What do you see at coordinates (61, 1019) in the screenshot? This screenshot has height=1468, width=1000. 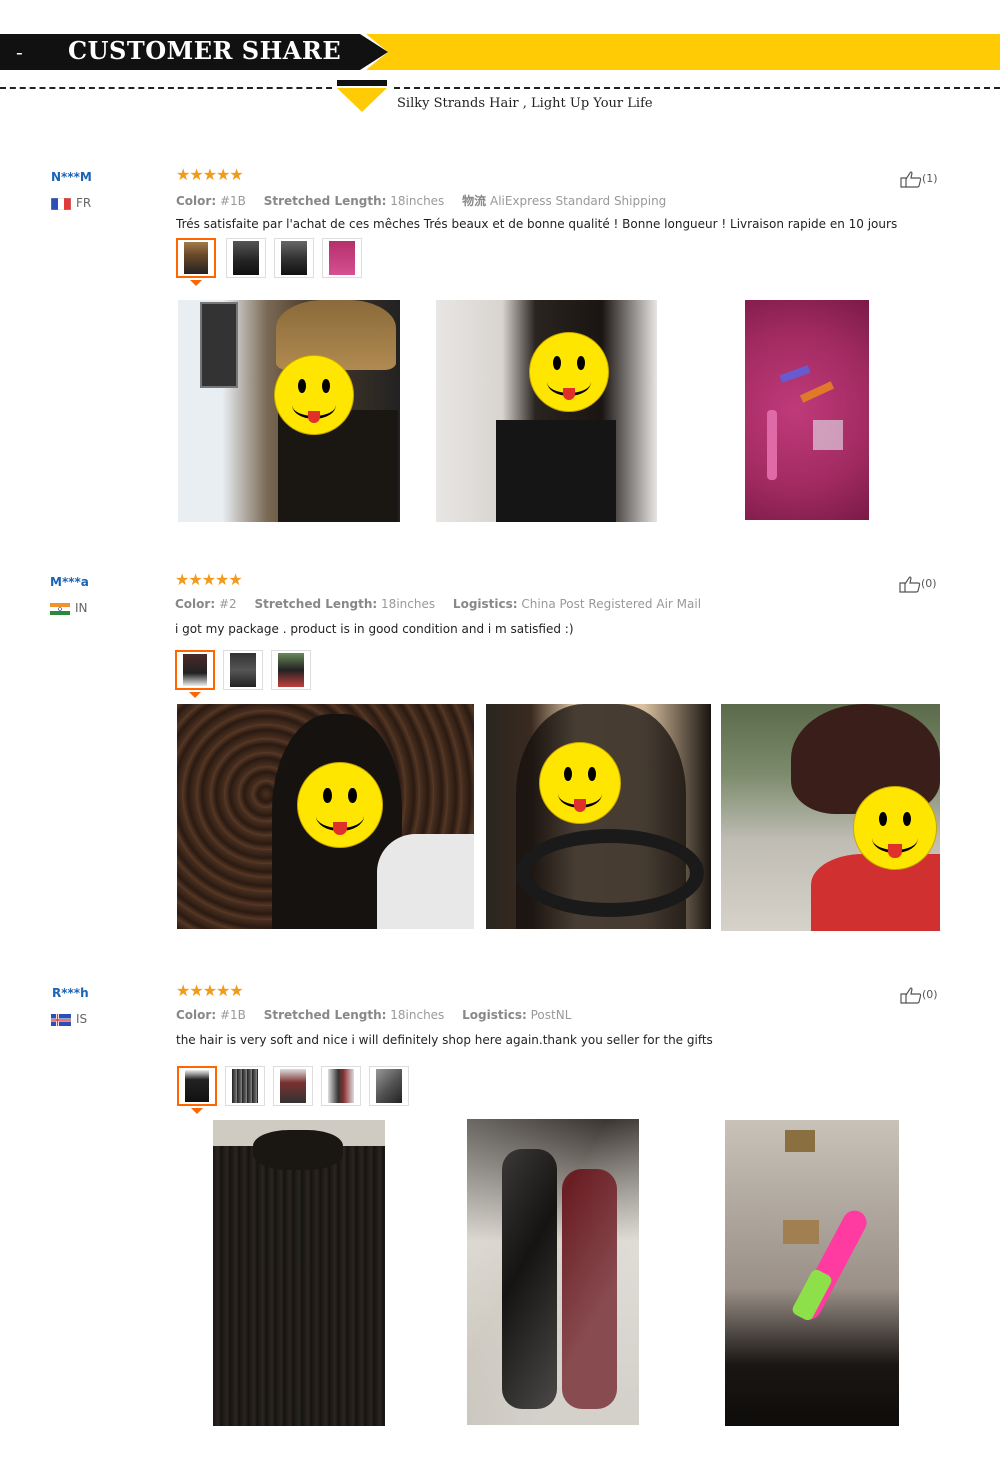 I see `iceland-flag-icon` at bounding box center [61, 1019].